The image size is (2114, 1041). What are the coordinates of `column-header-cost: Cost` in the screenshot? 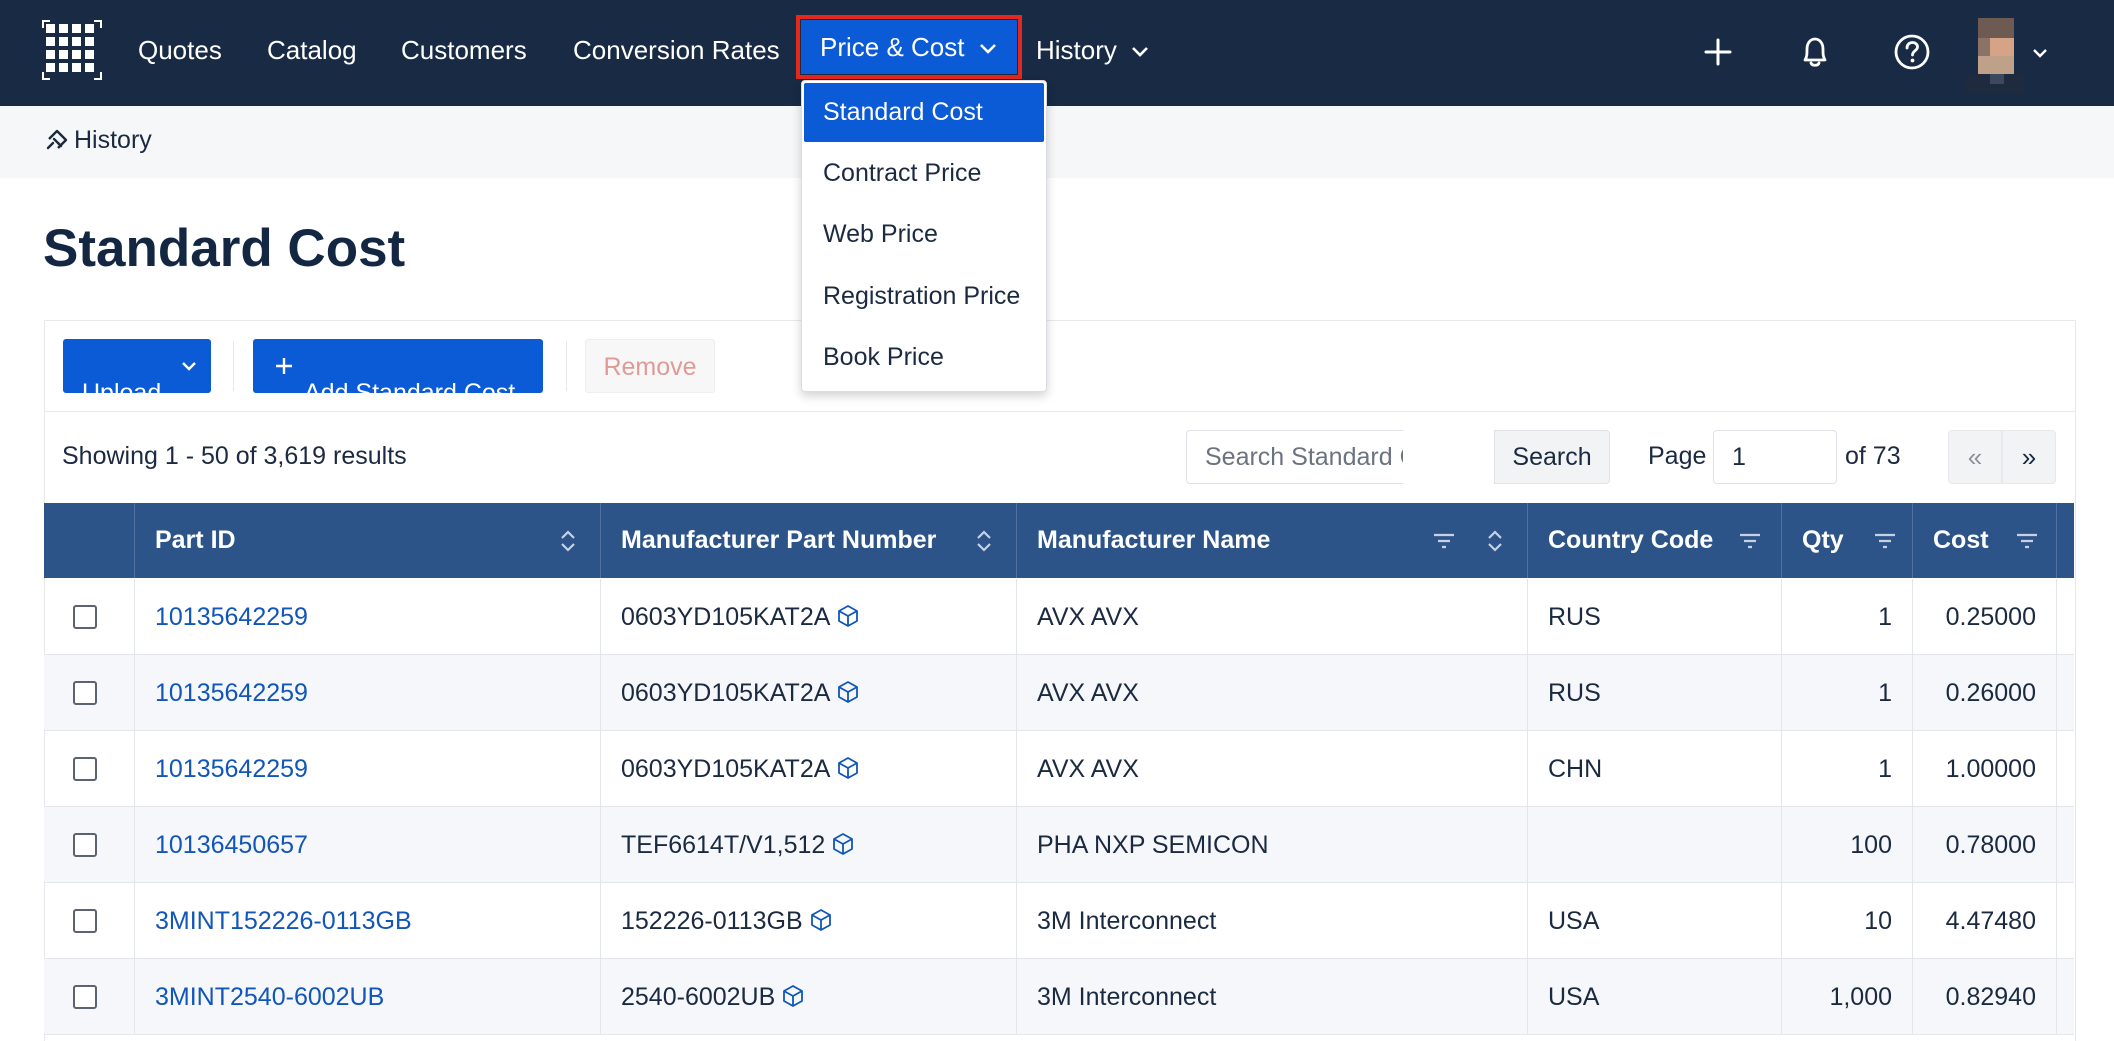 It's located at (1985, 540).